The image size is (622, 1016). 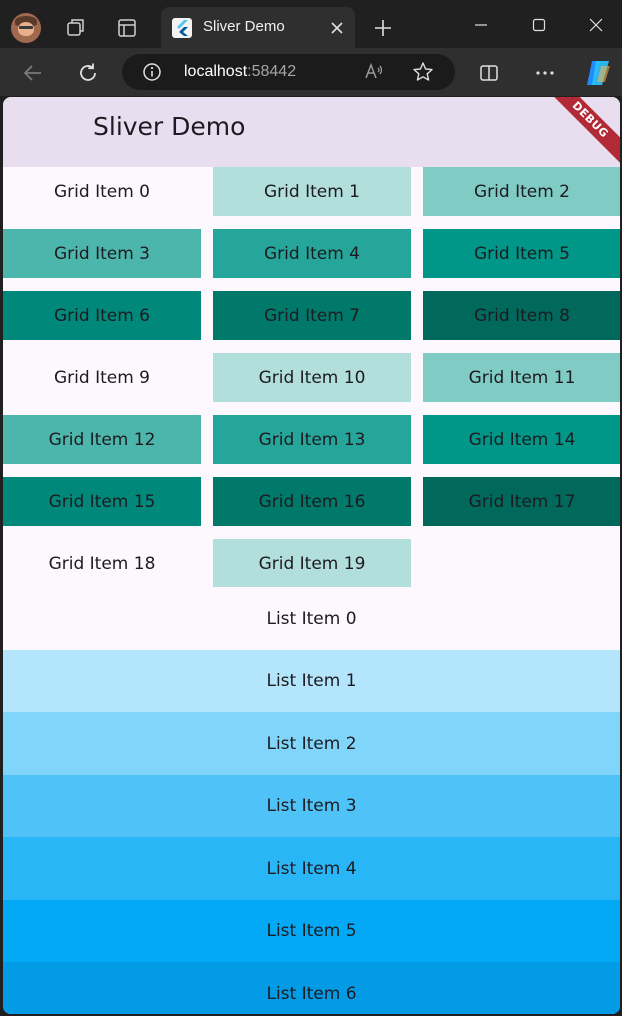 What do you see at coordinates (240, 72) in the screenshot?
I see `url-text: localhost:58442` at bounding box center [240, 72].